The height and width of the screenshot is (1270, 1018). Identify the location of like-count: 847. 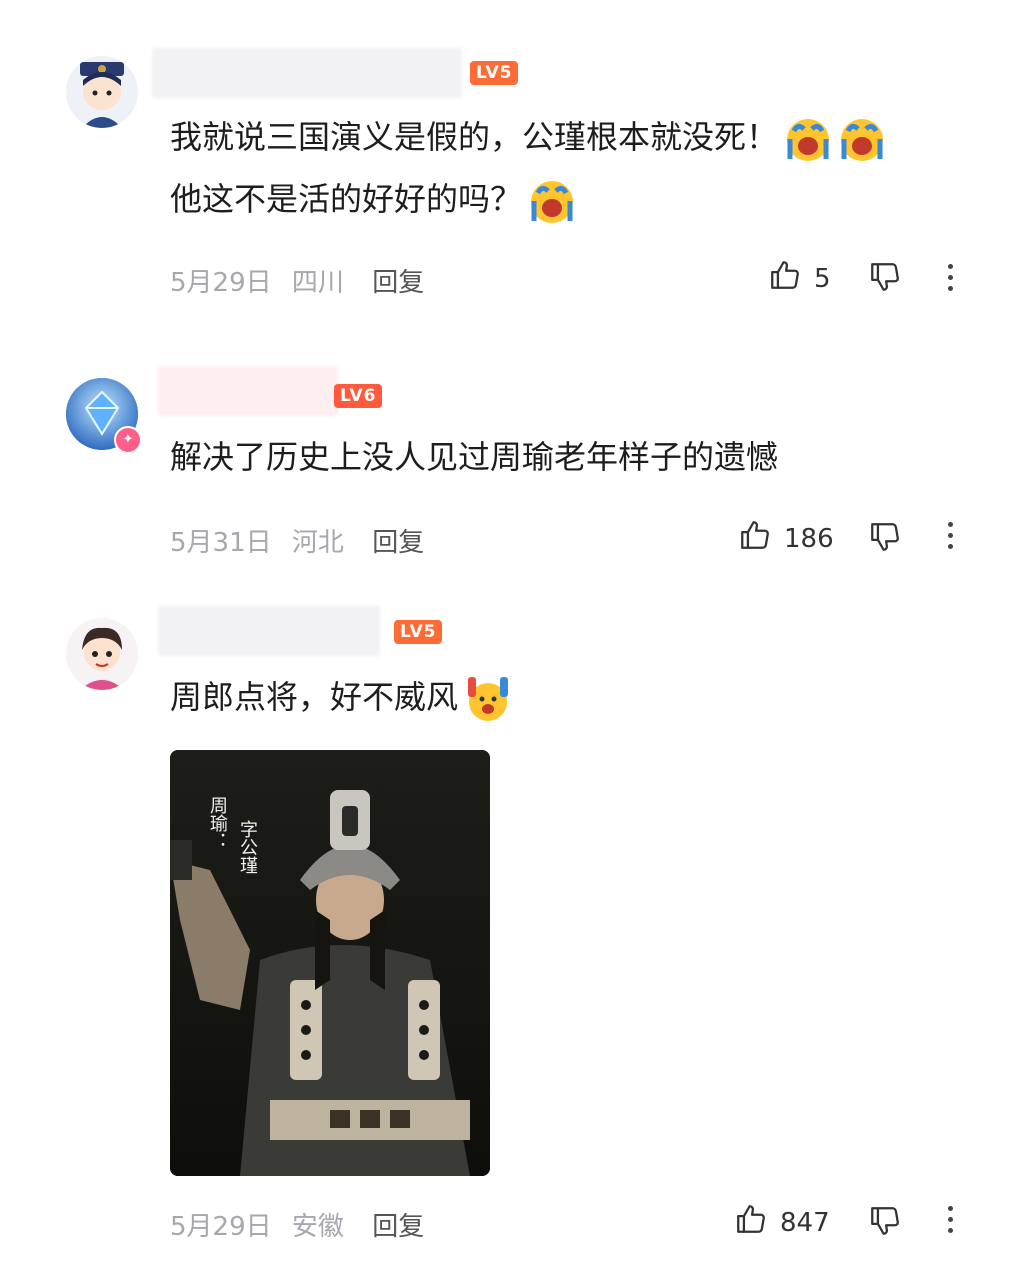
(805, 1222).